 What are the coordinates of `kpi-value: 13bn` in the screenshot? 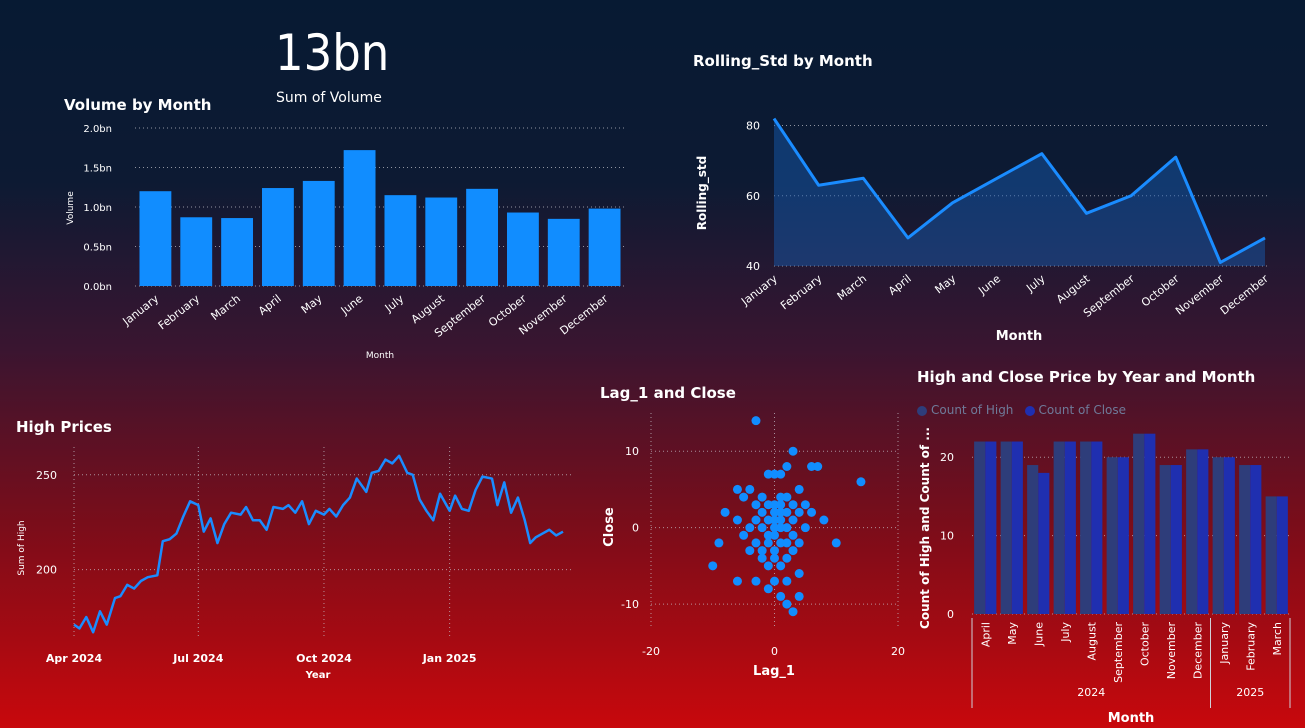 It's located at (332, 53).